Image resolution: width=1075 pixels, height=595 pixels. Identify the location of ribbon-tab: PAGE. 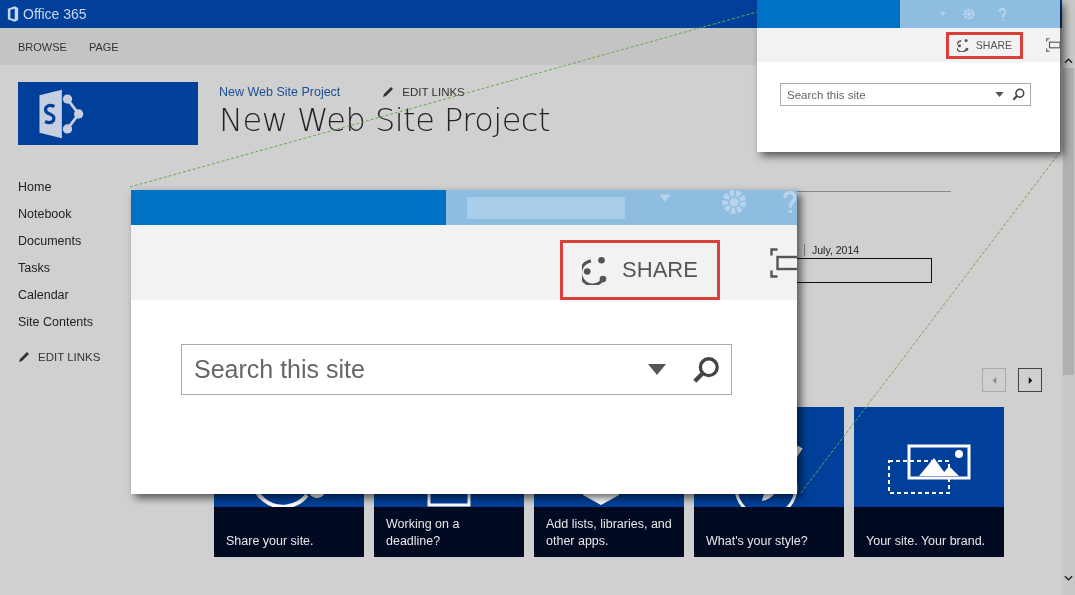
(103, 46).